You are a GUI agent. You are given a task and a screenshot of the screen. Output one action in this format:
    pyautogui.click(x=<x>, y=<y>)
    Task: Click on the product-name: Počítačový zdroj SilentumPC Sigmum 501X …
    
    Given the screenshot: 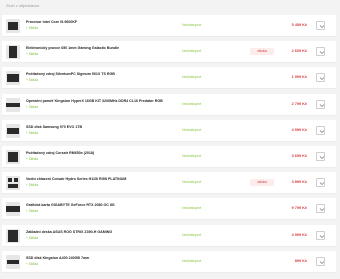 What is the action you would take?
    pyautogui.click(x=101, y=74)
    